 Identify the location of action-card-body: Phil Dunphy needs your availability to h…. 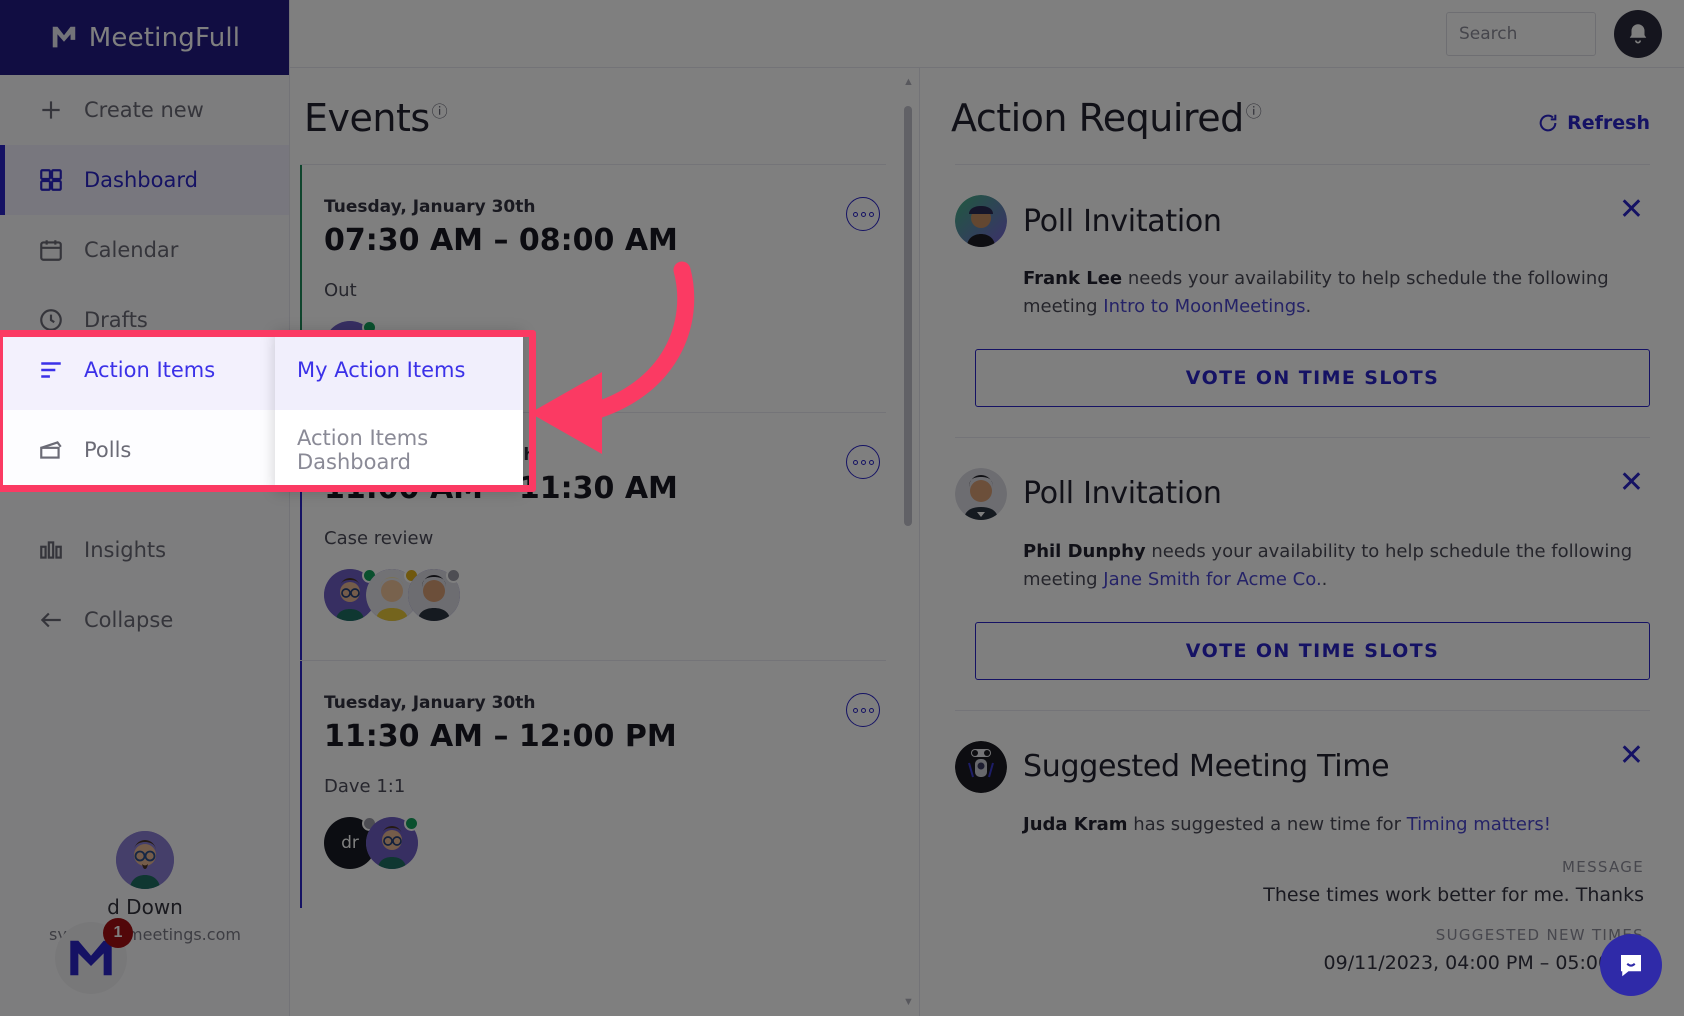
(1302, 566).